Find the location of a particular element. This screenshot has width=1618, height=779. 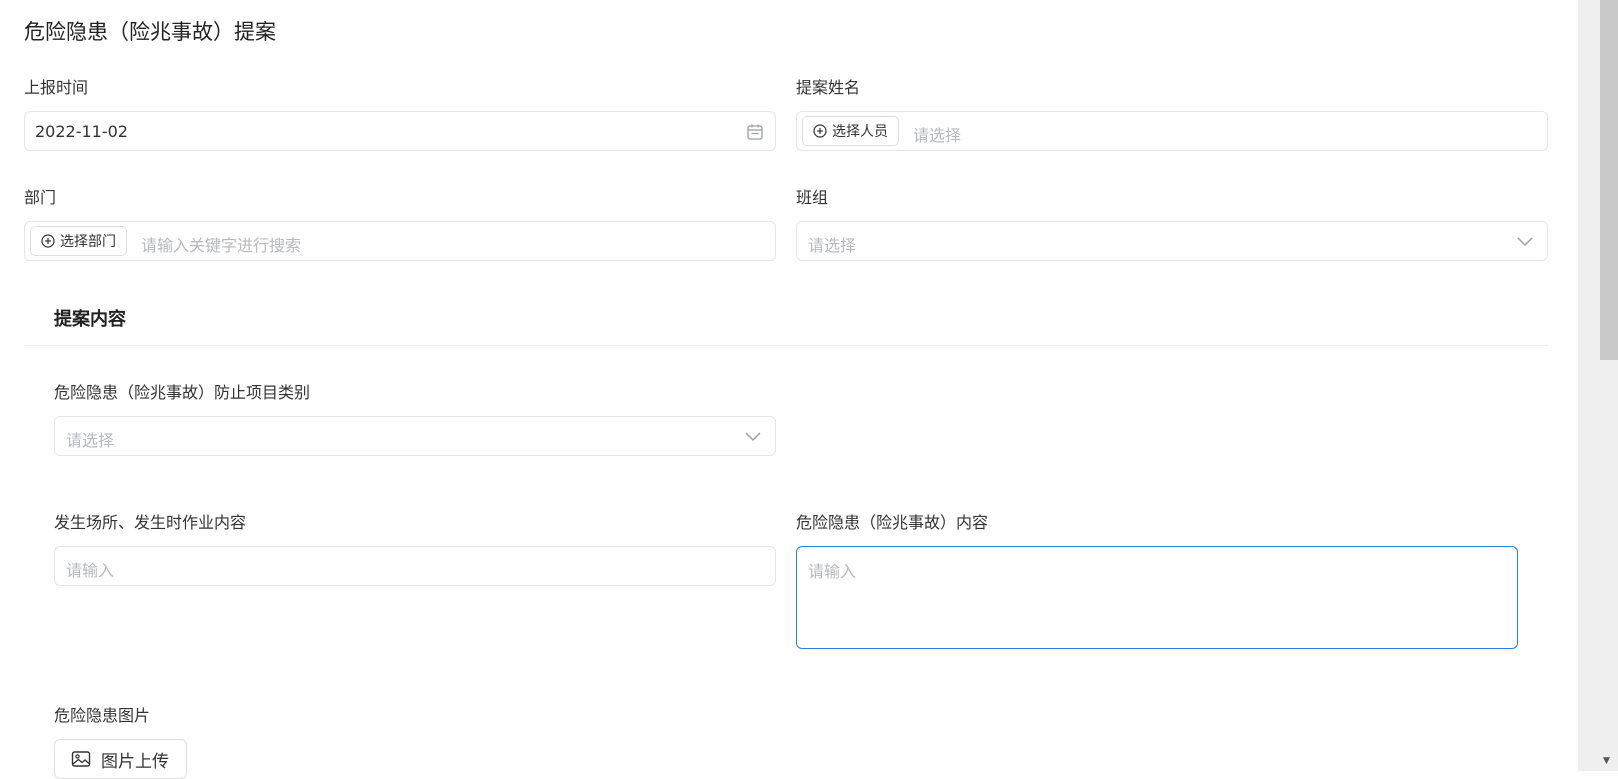

report-time-value: 2022-11-02 is located at coordinates (81, 131).